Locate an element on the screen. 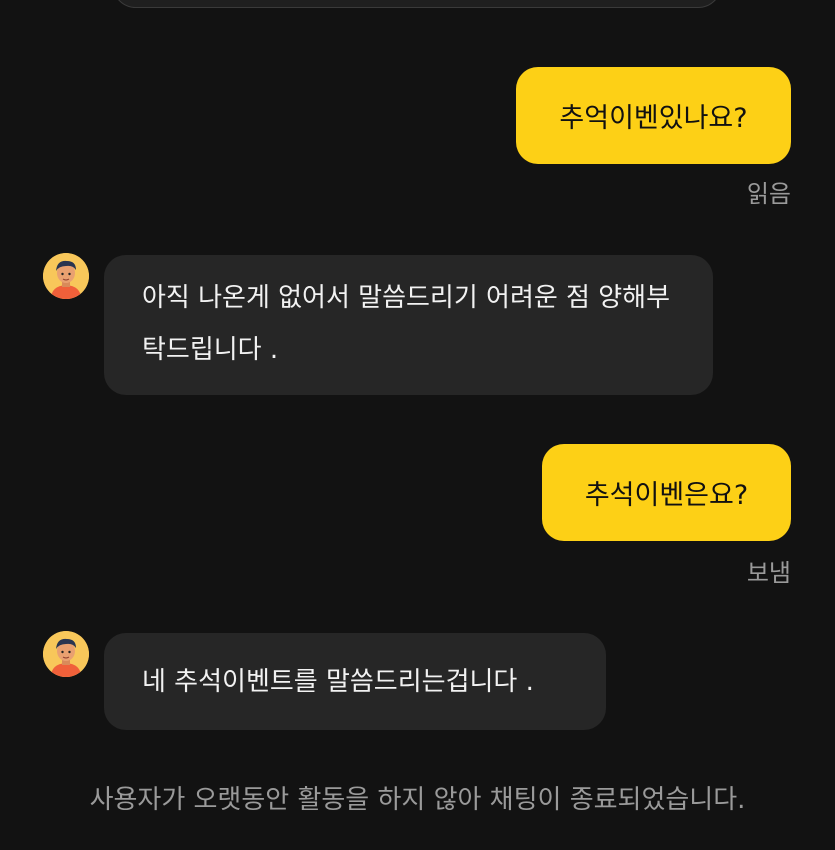  message-text: 아직 나온게 없어서 말씀드리기 어려운 점 양해부탁드립니다 . is located at coordinates (406, 324).